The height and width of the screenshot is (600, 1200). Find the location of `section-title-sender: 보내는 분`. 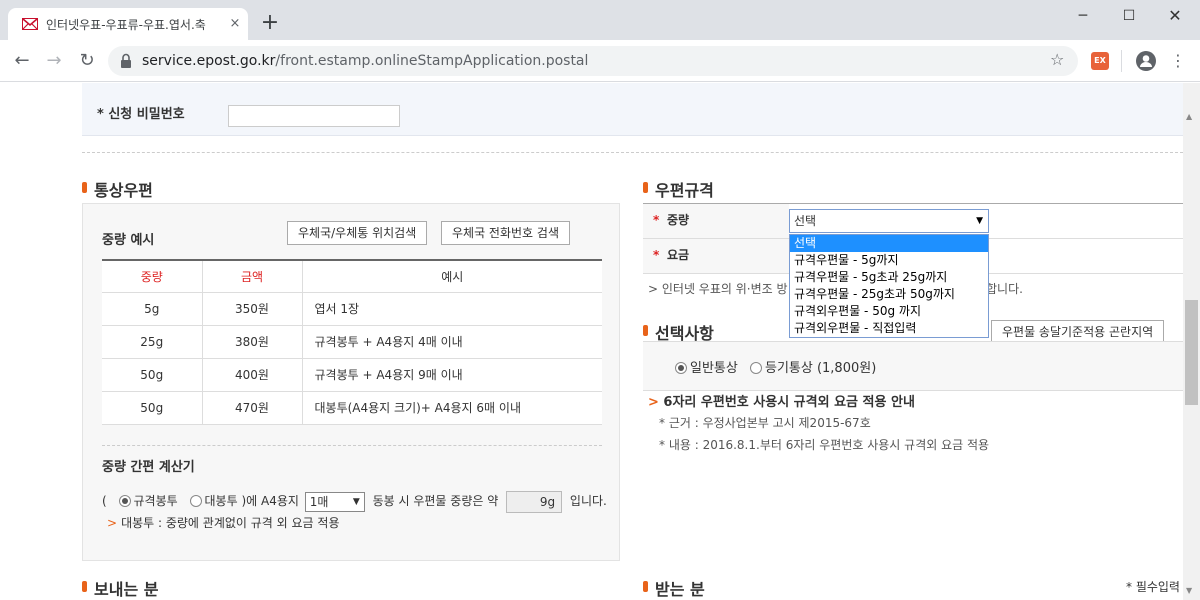

section-title-sender: 보내는 분 is located at coordinates (120, 588).